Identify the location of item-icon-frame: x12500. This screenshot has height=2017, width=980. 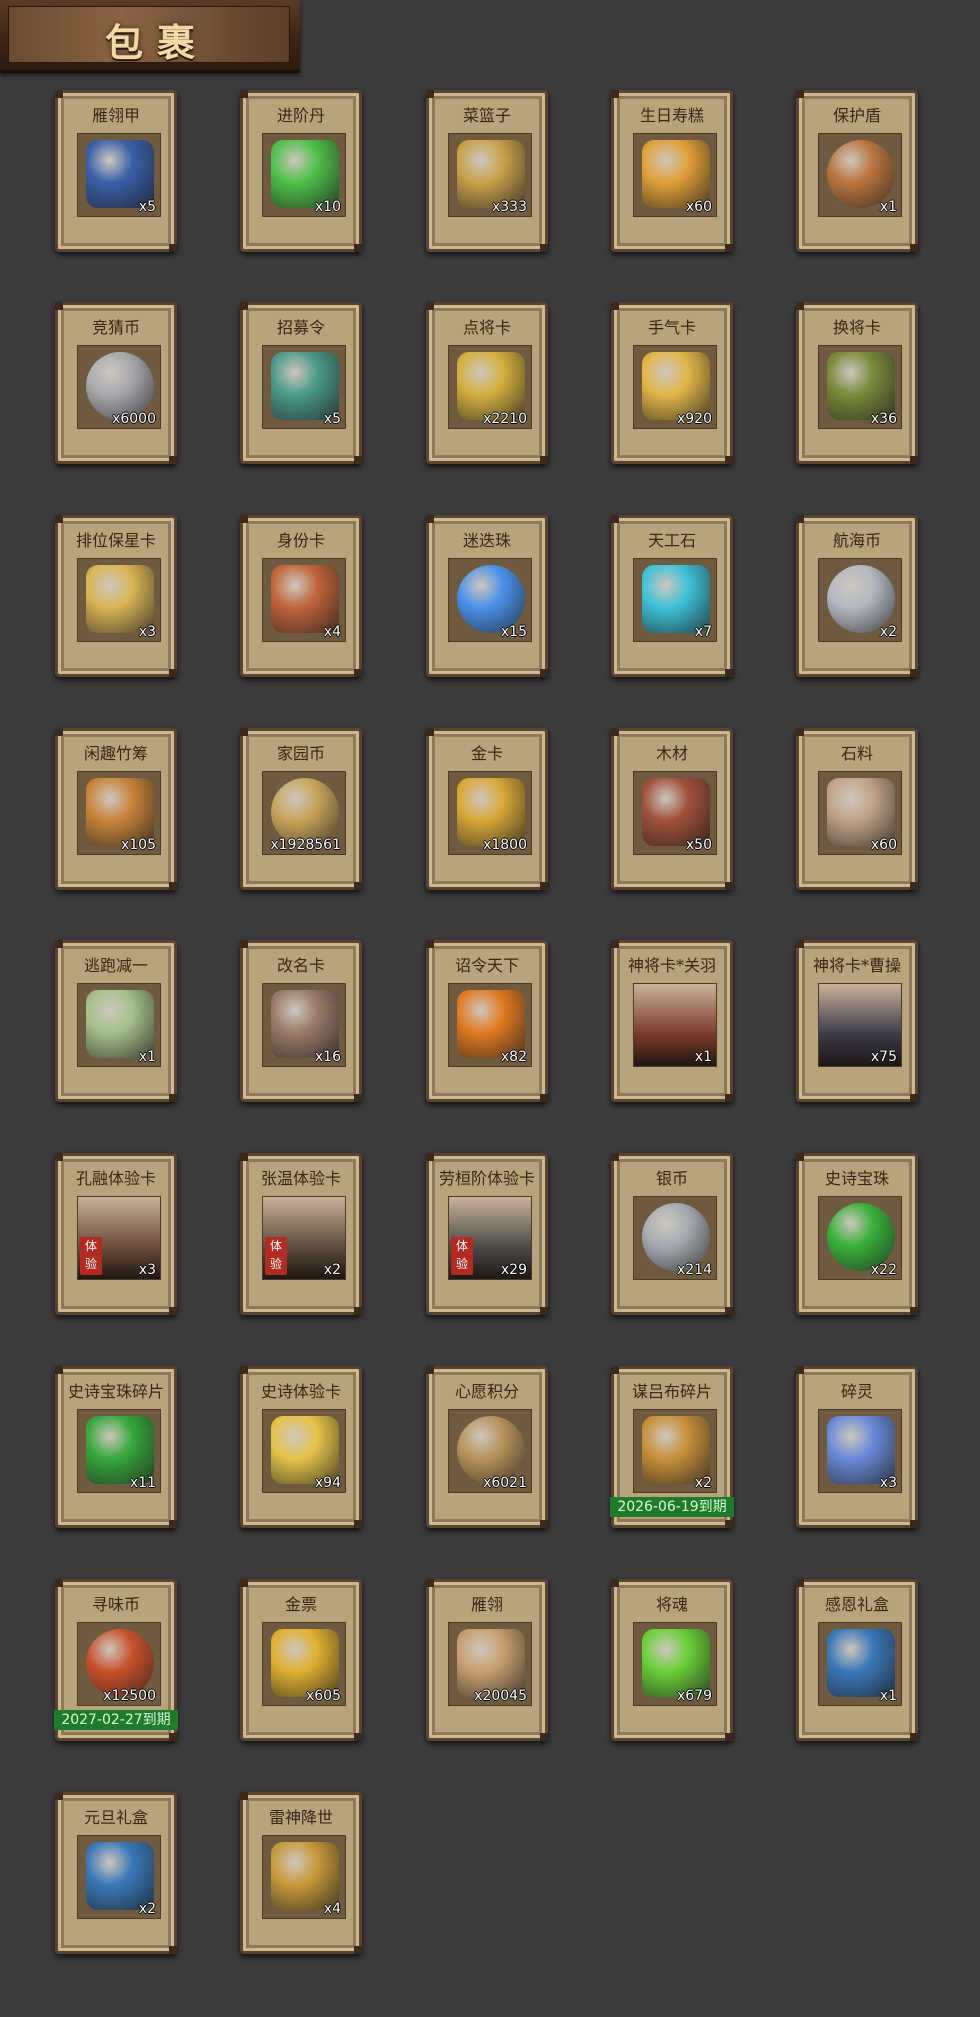
(119, 1664).